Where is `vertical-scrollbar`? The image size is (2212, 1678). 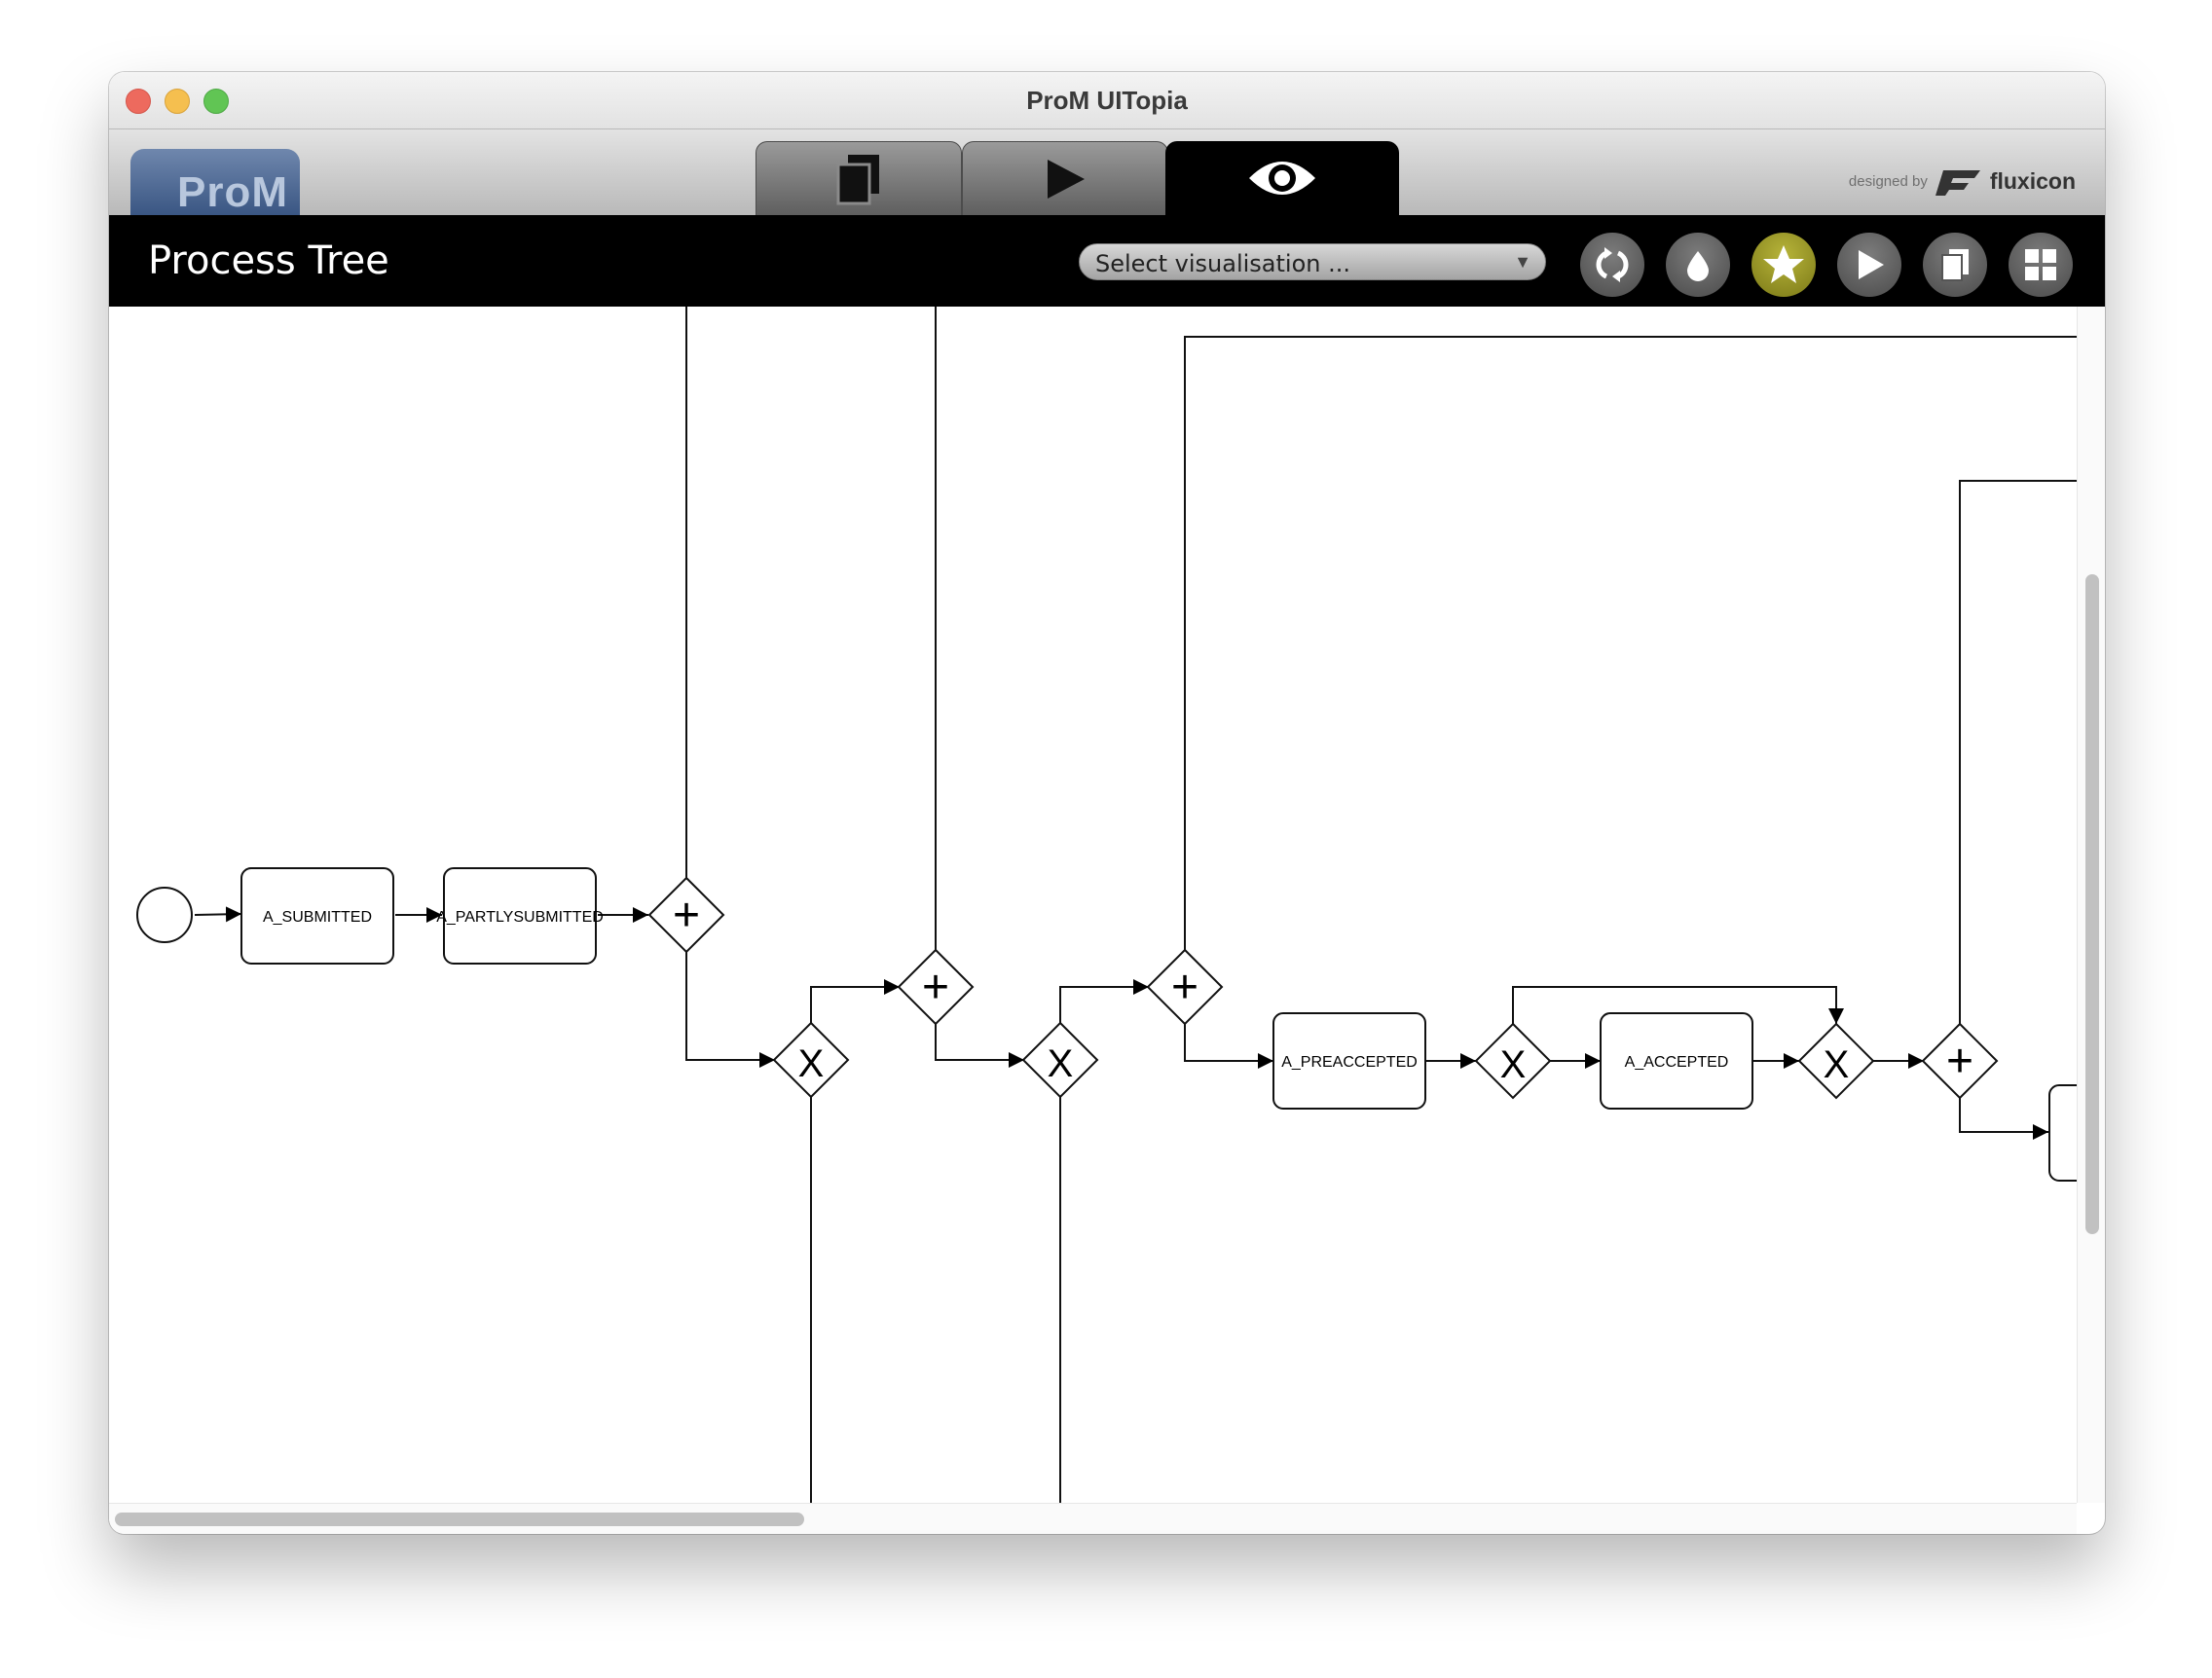 vertical-scrollbar is located at coordinates (2091, 905).